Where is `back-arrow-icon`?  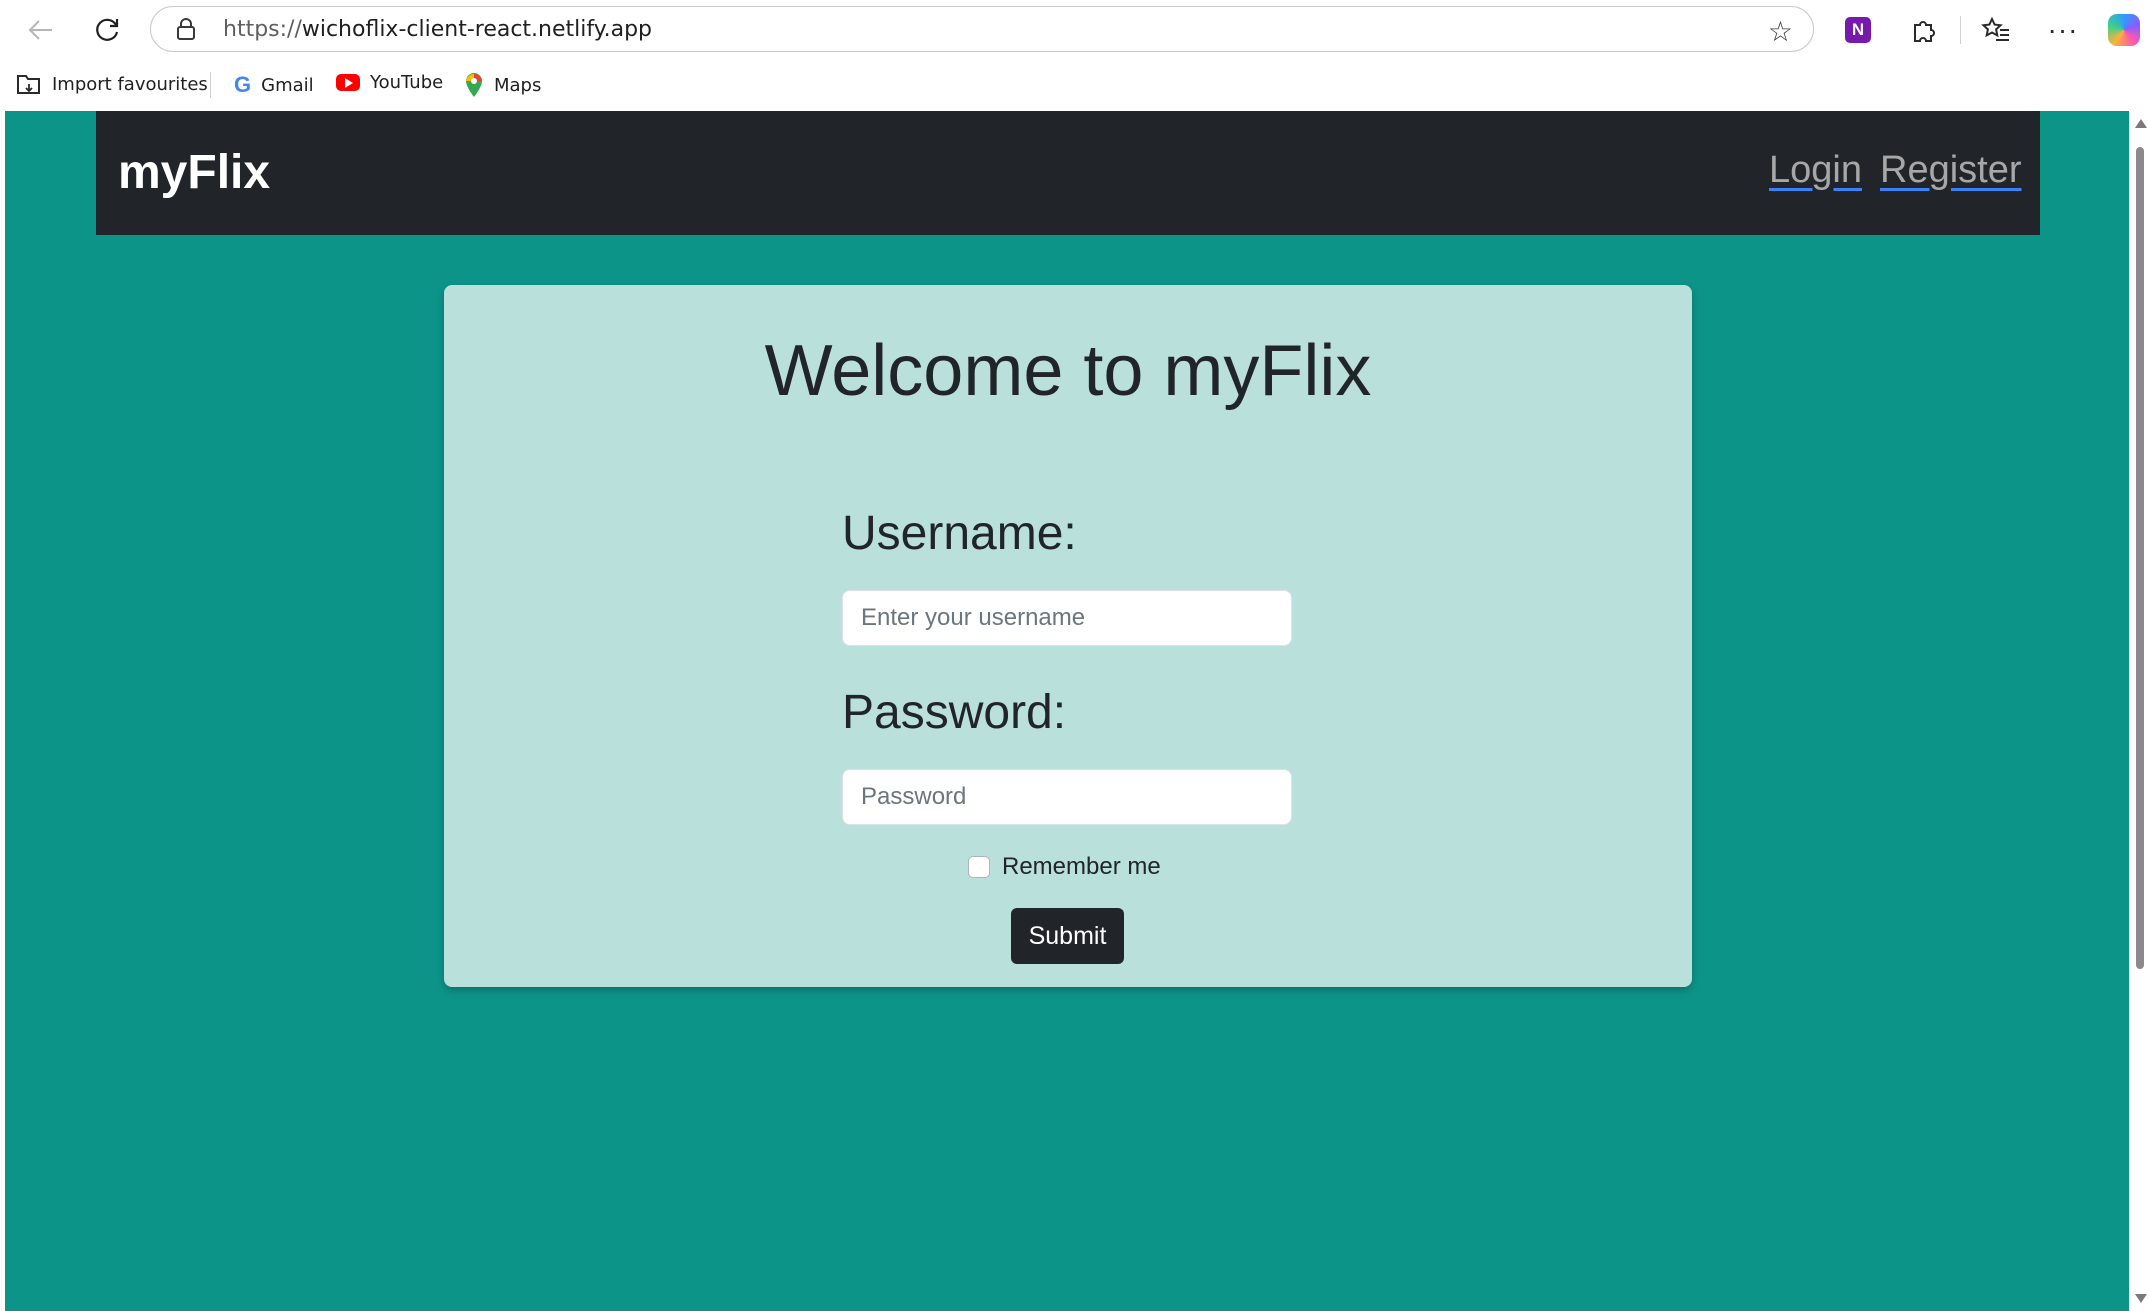 back-arrow-icon is located at coordinates (41, 30).